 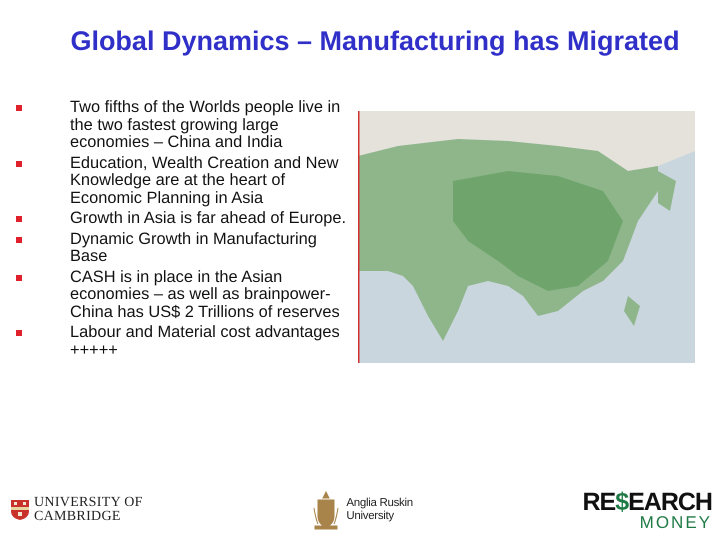 What do you see at coordinates (205, 294) in the screenshot?
I see `bullet-text: CASH is in place in the Asian economies – as well as brainpower- China has US$ 2 Trillions of reserves` at bounding box center [205, 294].